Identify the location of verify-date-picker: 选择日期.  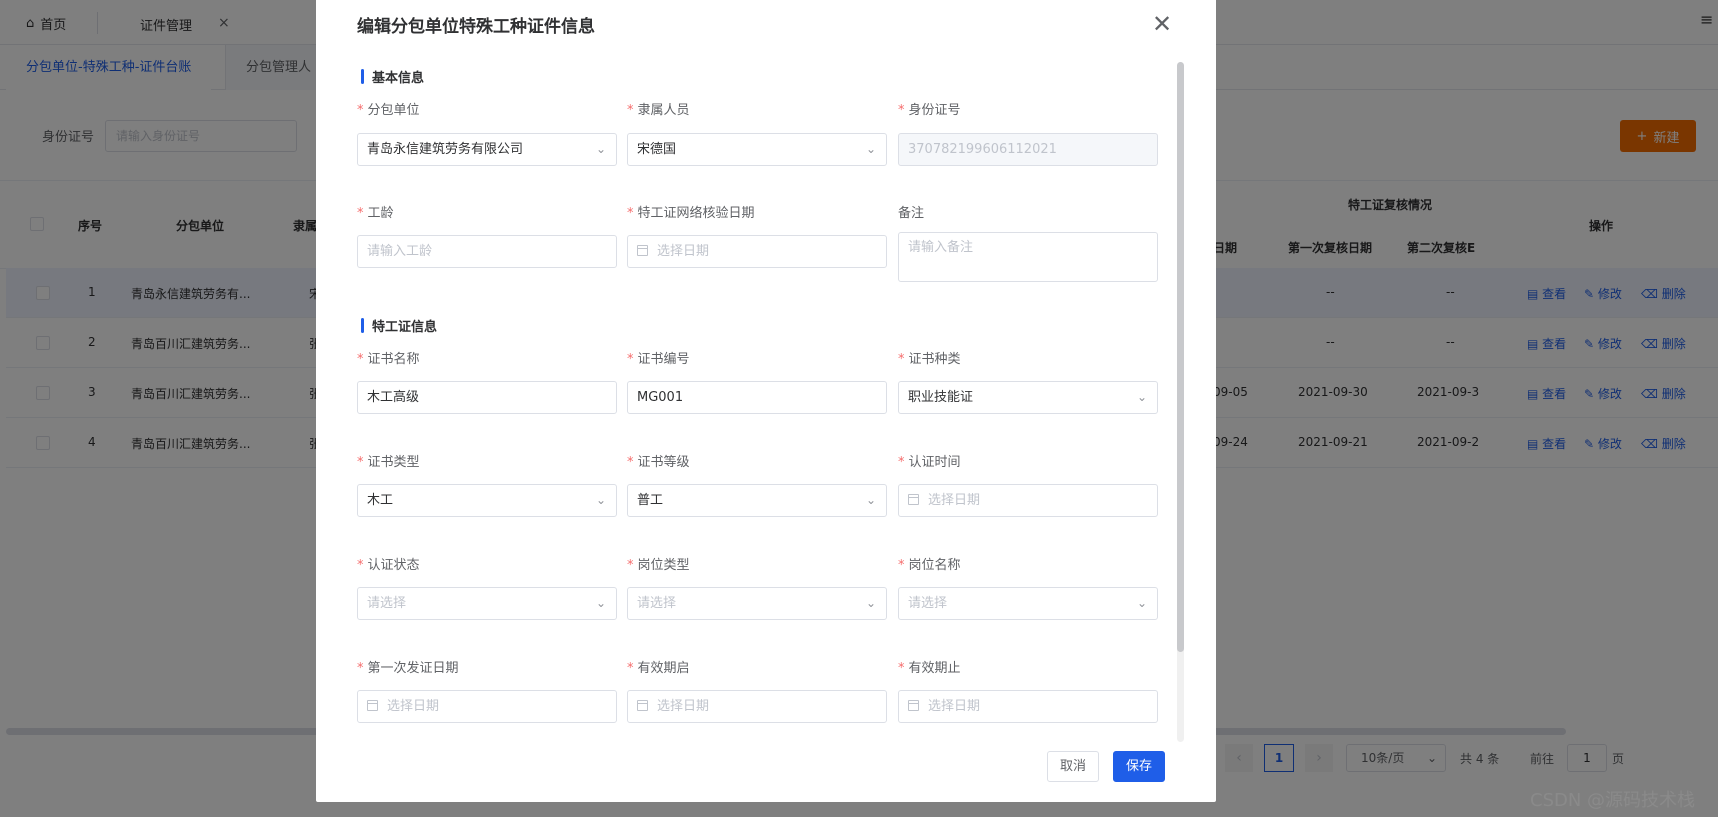
(757, 251).